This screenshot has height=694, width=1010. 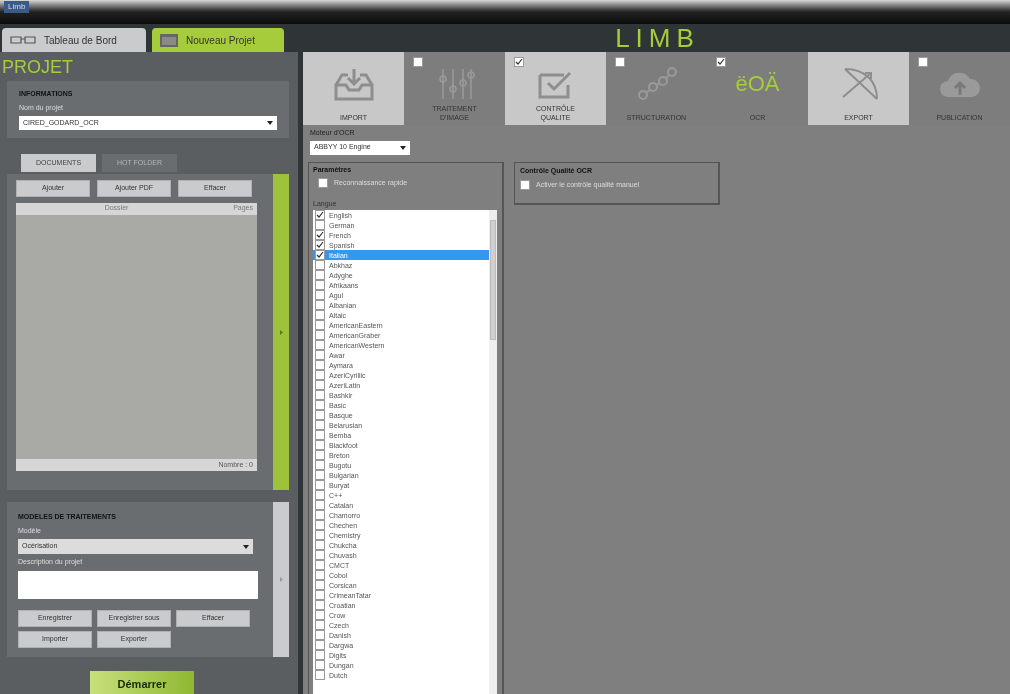 I want to click on start-button: Démarrer, so click(x=142, y=682).